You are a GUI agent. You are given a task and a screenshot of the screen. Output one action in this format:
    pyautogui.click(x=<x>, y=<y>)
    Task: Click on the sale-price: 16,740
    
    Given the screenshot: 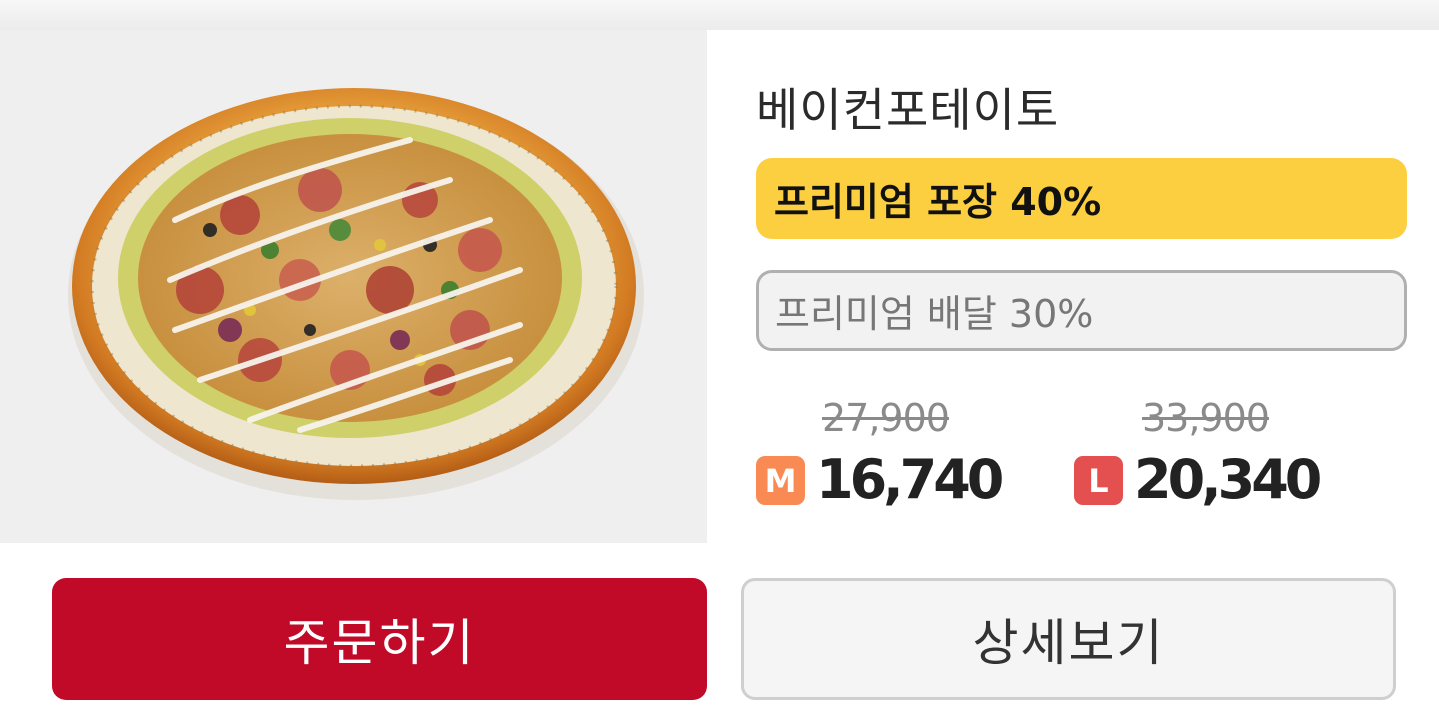 What is the action you would take?
    pyautogui.click(x=910, y=479)
    